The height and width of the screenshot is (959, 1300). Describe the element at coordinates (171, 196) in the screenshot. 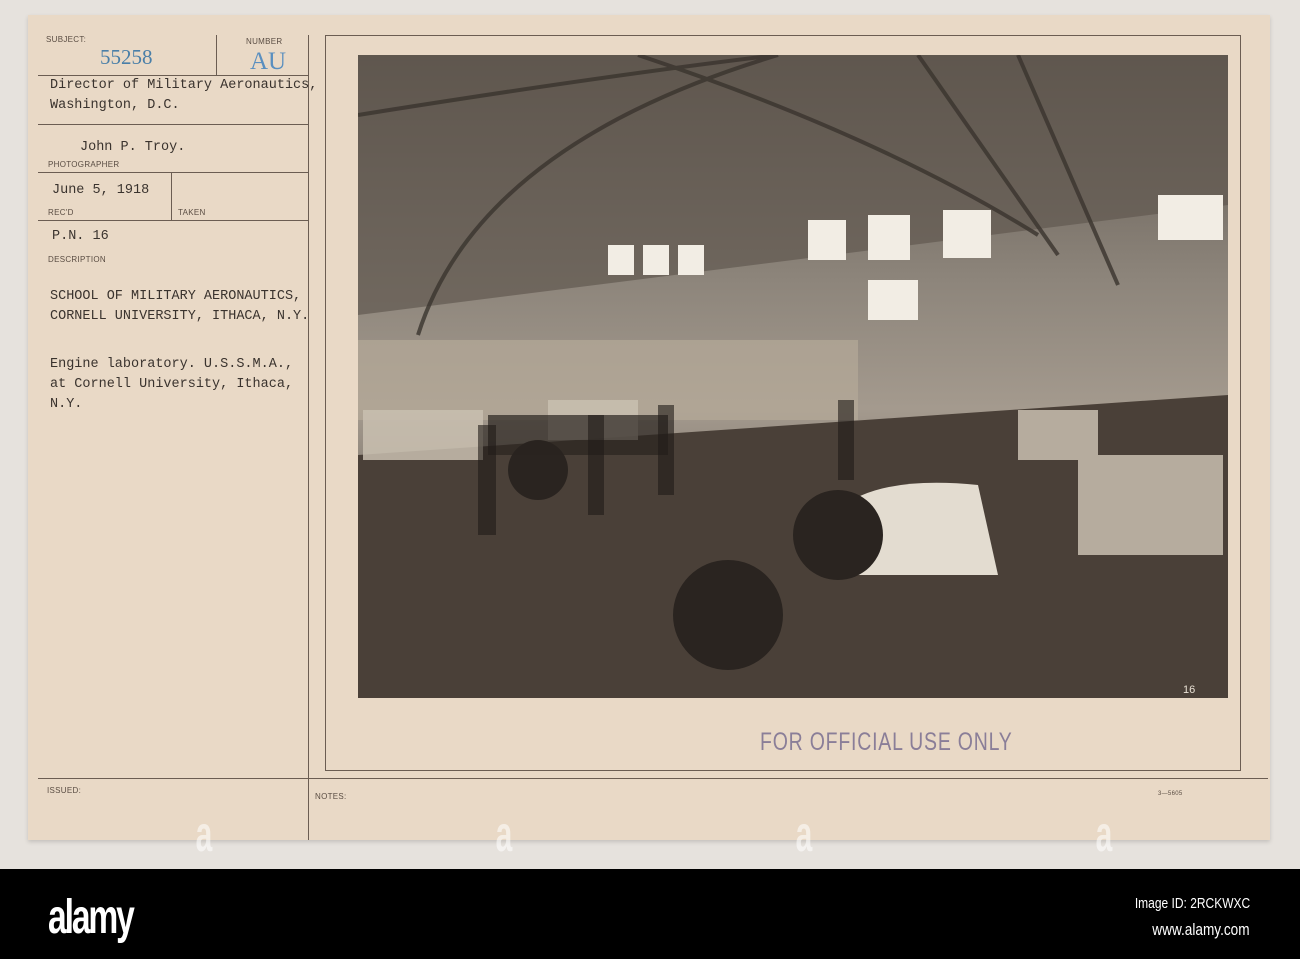

I see `date-divider` at that location.